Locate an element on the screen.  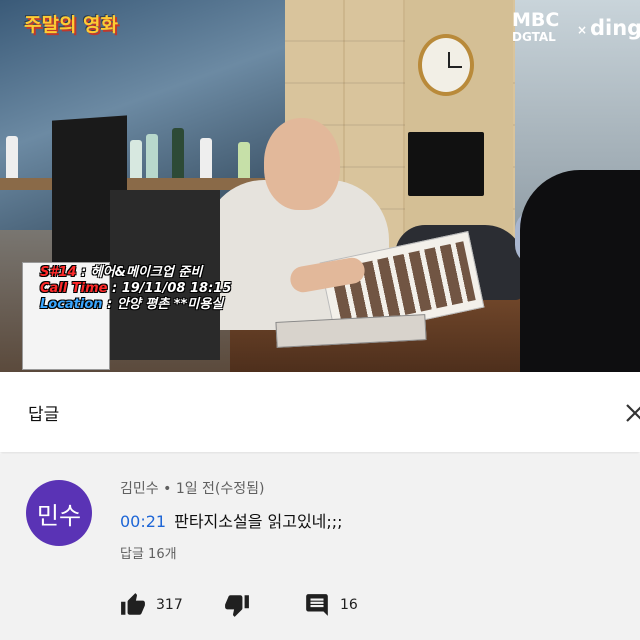
scene-label: S#14 is located at coordinates (58, 272).